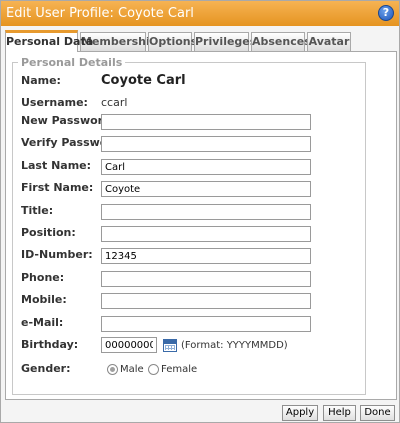 The width and height of the screenshot is (400, 423). I want to click on new-password-field, so click(206, 122).